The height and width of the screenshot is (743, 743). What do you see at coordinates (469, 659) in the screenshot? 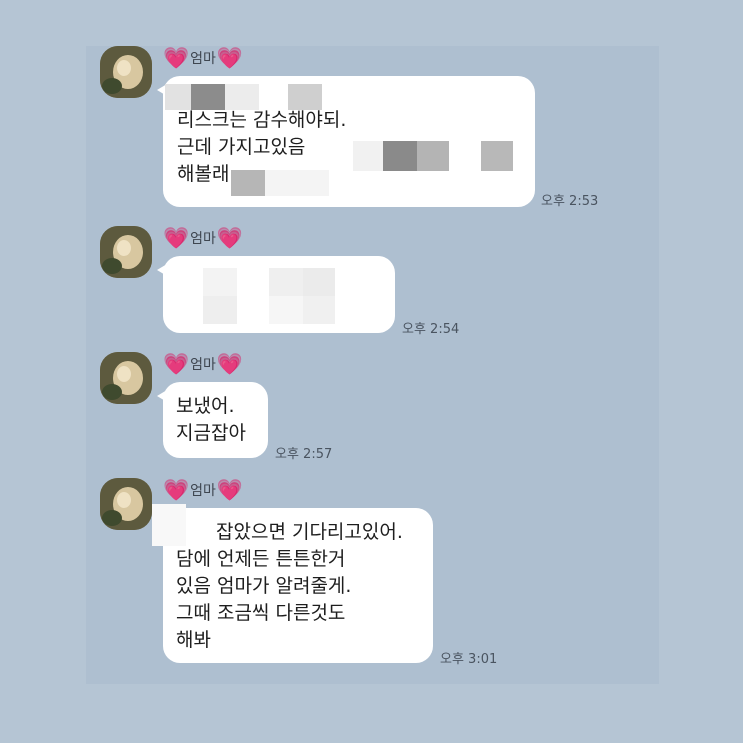
I see `message-timestamp: 오후 3:01` at bounding box center [469, 659].